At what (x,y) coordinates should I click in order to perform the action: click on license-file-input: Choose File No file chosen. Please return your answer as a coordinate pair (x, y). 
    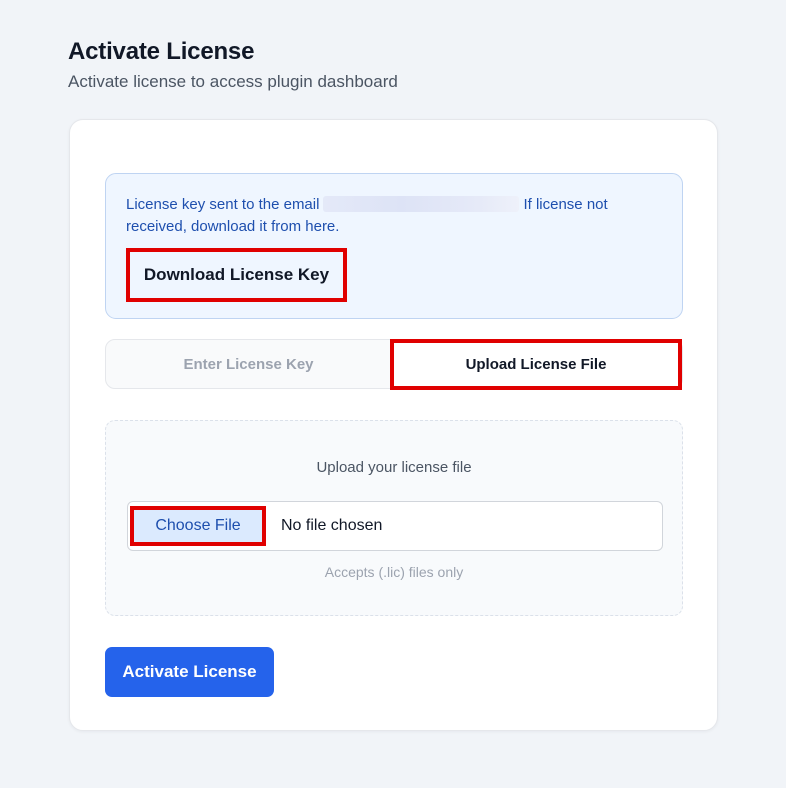
    Looking at the image, I should click on (395, 526).